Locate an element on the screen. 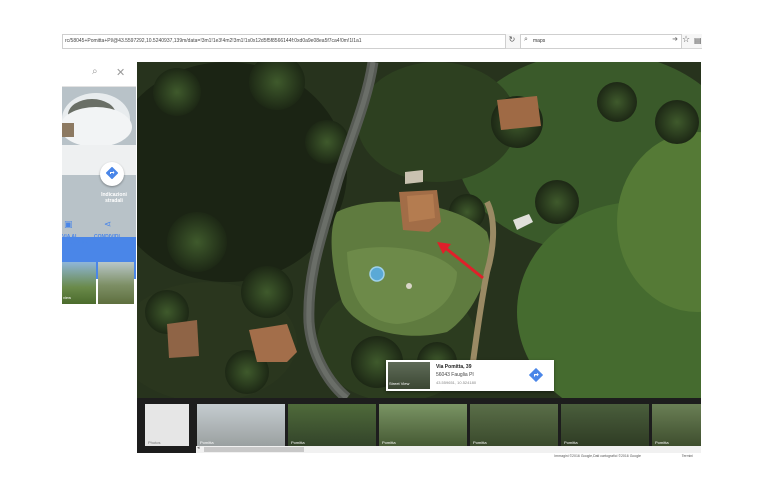 The width and height of the screenshot is (764, 492). search-query: maps is located at coordinates (539, 41).